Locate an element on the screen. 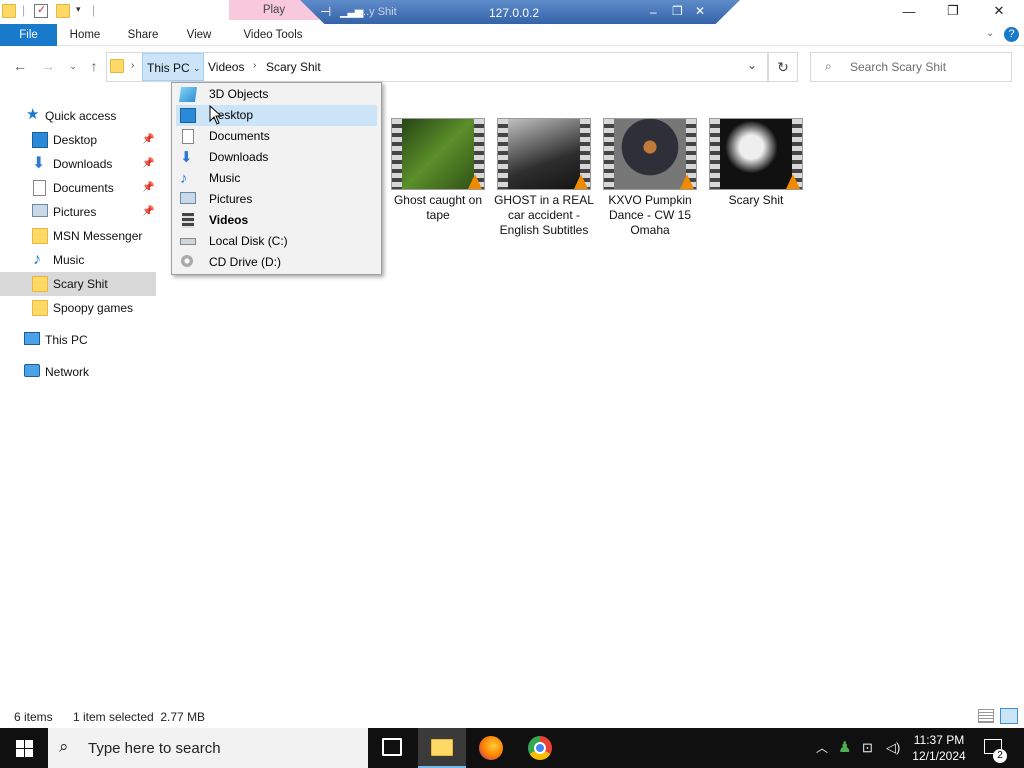  menu-item-documents: Documents is located at coordinates (276, 136).